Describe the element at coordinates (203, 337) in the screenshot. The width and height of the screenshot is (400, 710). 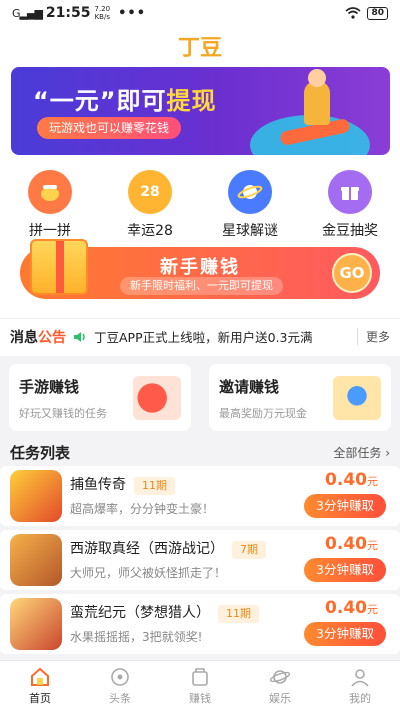
I see `notice-text: 丁豆APP正式上线啦，新用户送0.3元满` at that location.